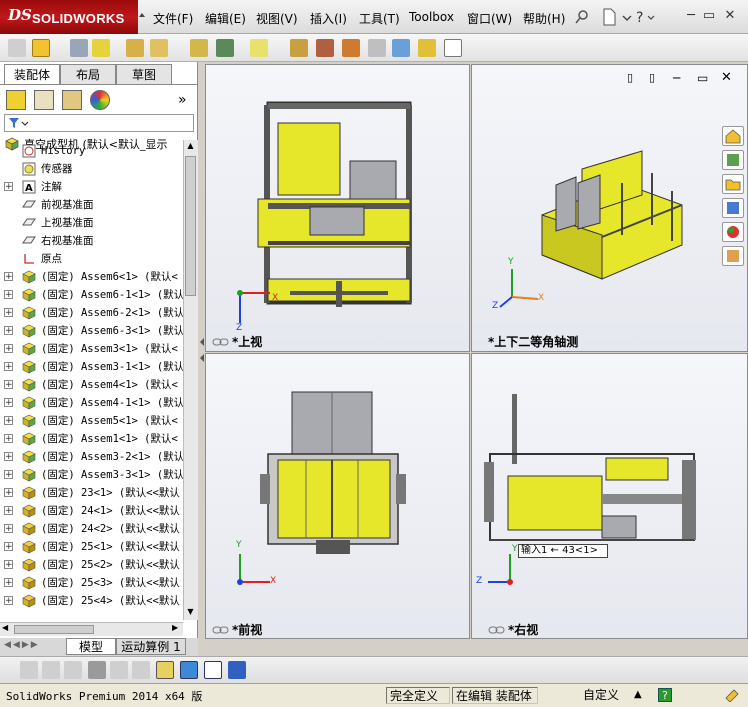  I want to click on solidworks-logo: DS SOLIDWORKS, so click(69, 17).